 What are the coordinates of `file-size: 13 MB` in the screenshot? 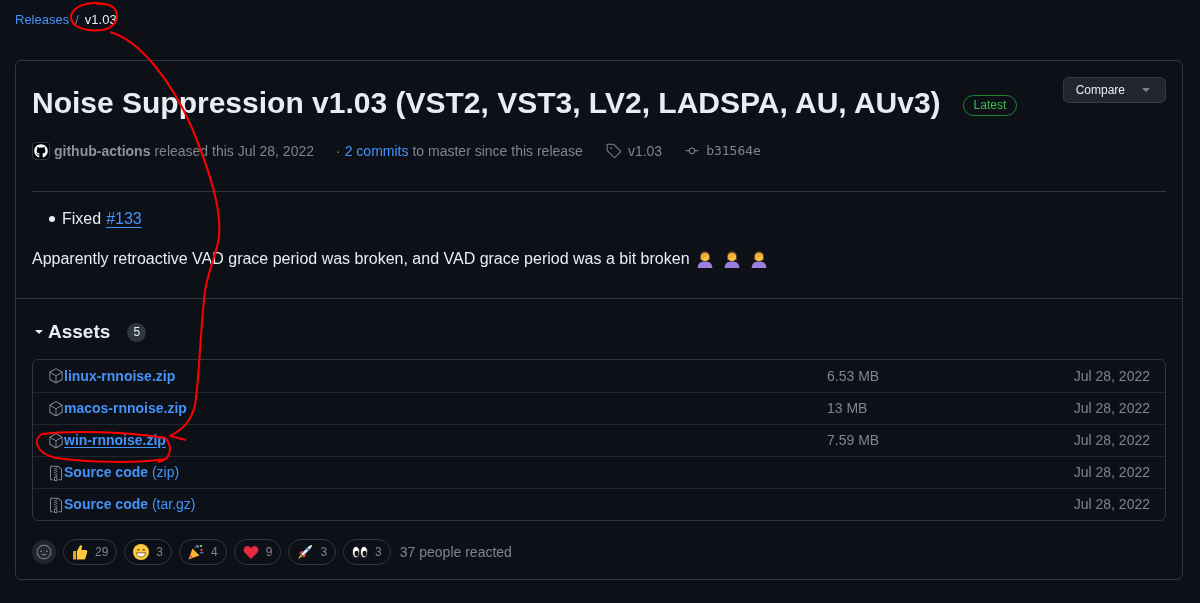 It's located at (847, 408).